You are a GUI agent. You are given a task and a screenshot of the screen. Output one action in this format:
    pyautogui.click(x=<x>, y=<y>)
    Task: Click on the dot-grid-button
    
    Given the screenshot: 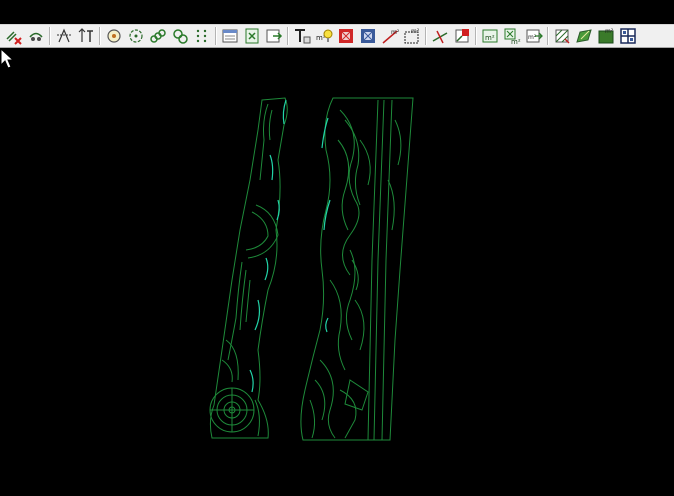 What is the action you would take?
    pyautogui.click(x=202, y=36)
    